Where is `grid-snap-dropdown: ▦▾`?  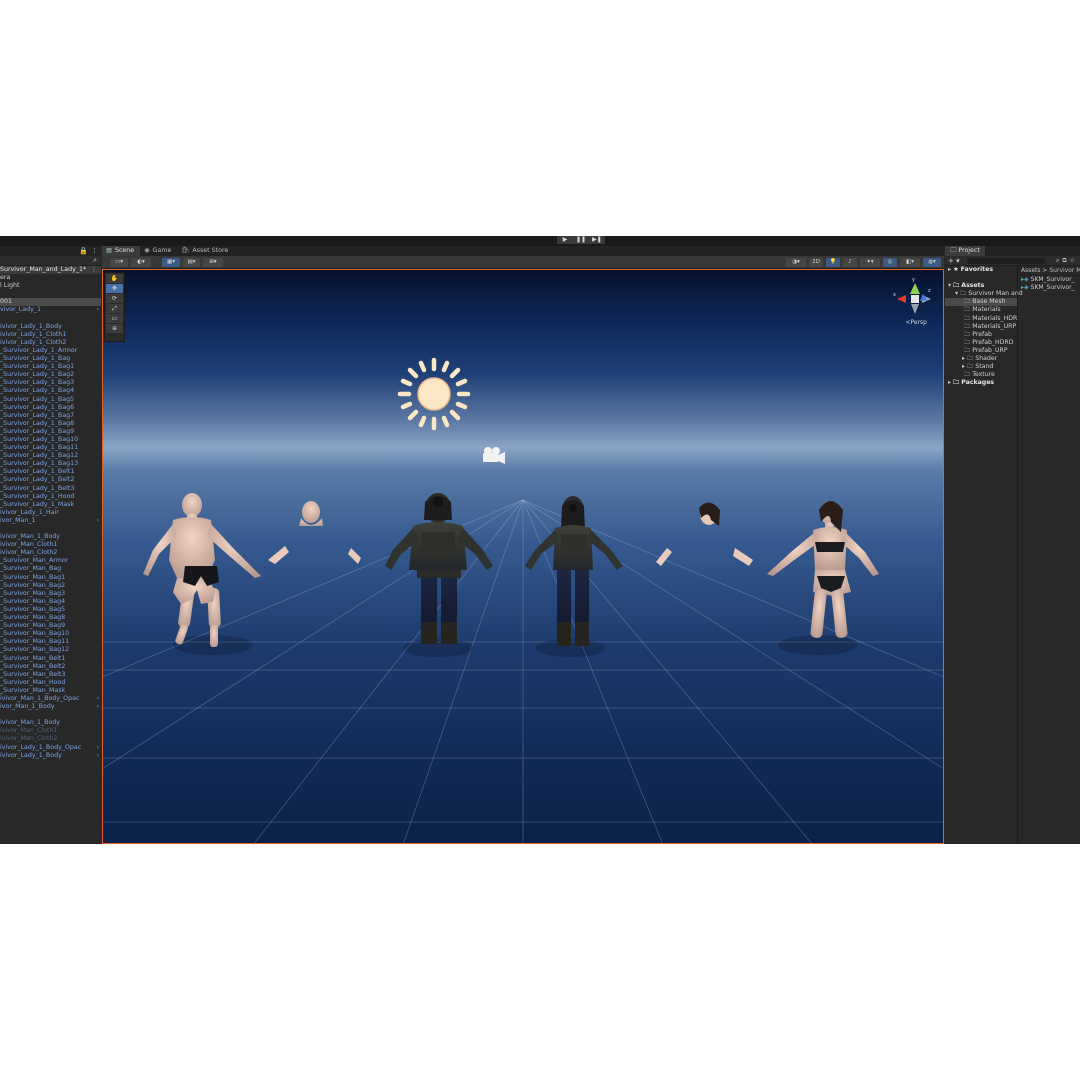
grid-snap-dropdown: ▦▾ is located at coordinates (171, 262).